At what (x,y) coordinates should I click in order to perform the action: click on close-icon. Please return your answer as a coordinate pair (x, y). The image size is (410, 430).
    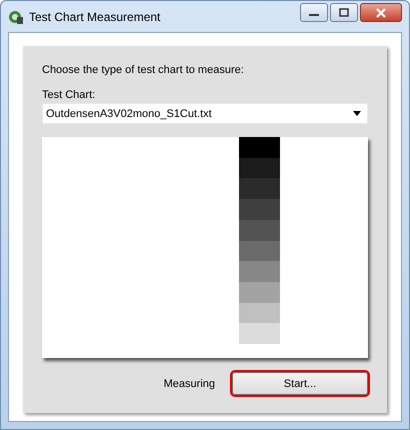
    Looking at the image, I should click on (381, 13).